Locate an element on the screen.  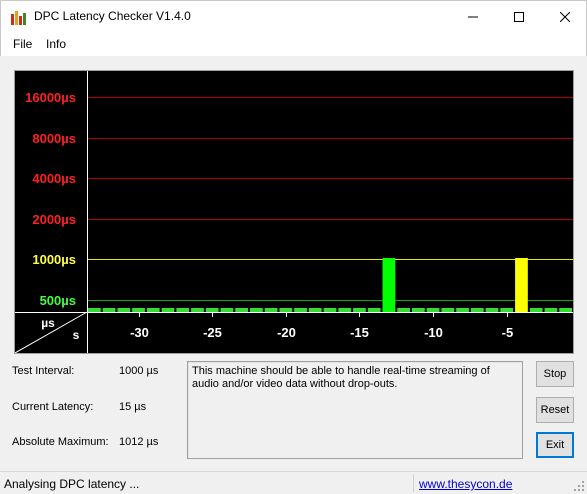
x-tick-label: -10 is located at coordinates (433, 332).